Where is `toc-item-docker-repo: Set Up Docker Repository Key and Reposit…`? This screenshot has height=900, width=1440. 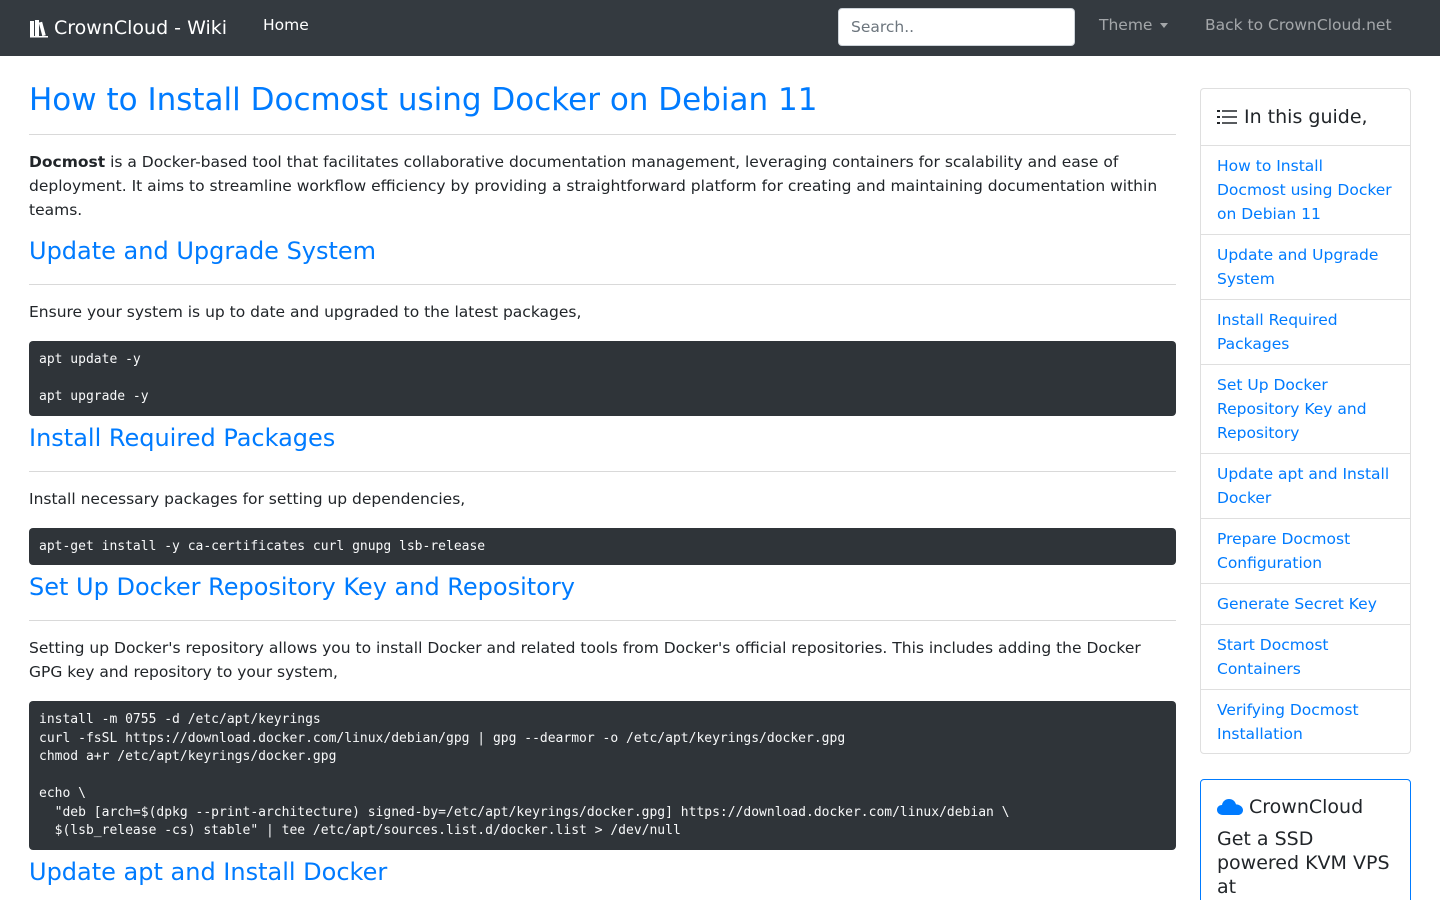 toc-item-docker-repo: Set Up Docker Repository Key and Reposit… is located at coordinates (1305, 409).